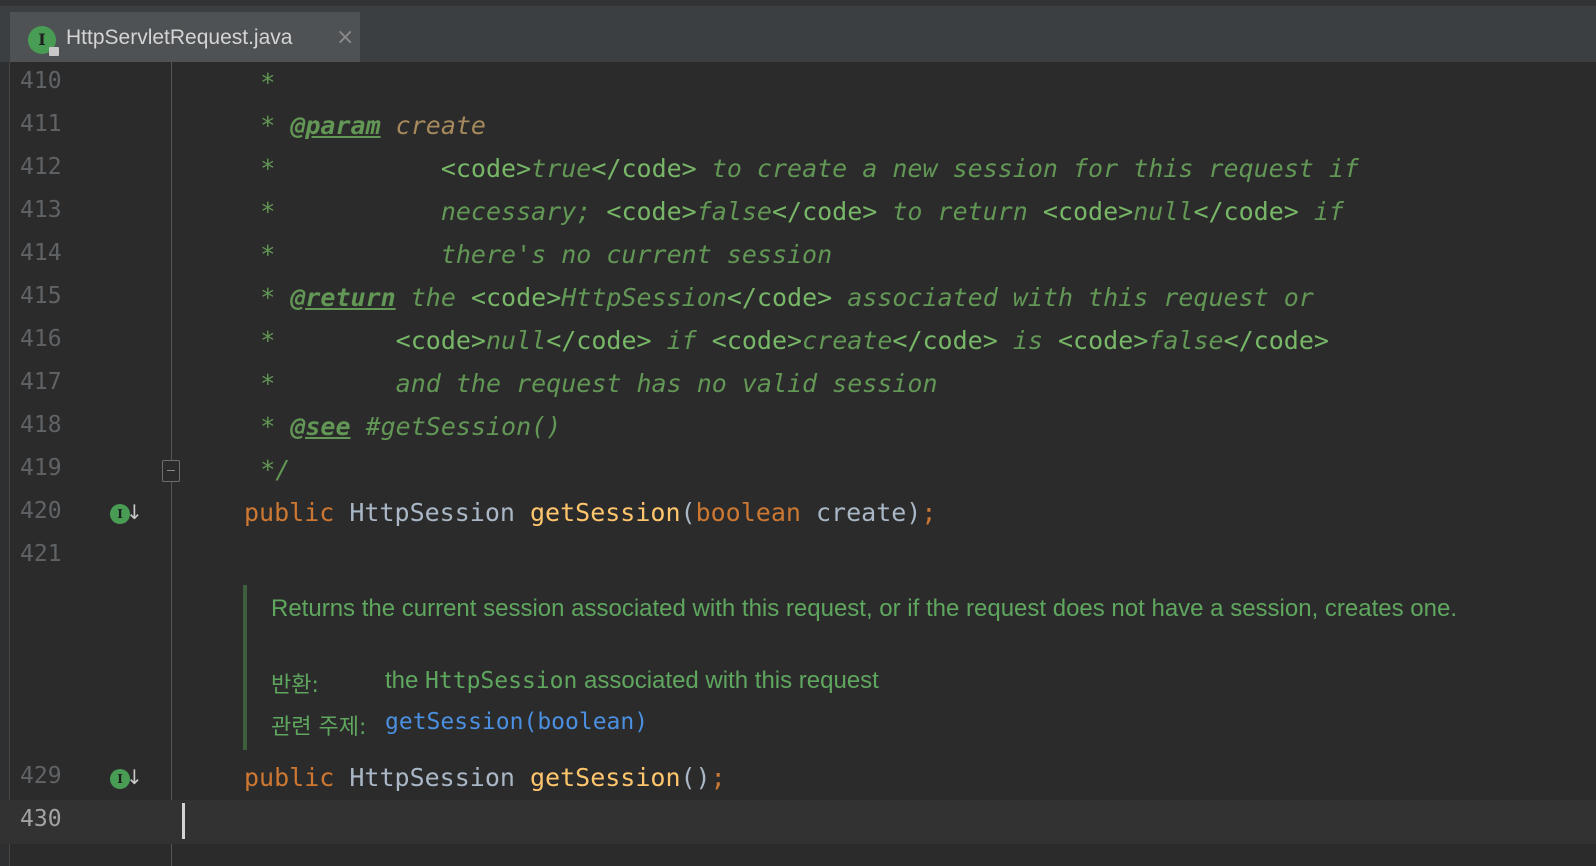 Image resolution: width=1596 pixels, height=866 pixels. What do you see at coordinates (798, 557) in the screenshot?
I see `code-line: 421` at bounding box center [798, 557].